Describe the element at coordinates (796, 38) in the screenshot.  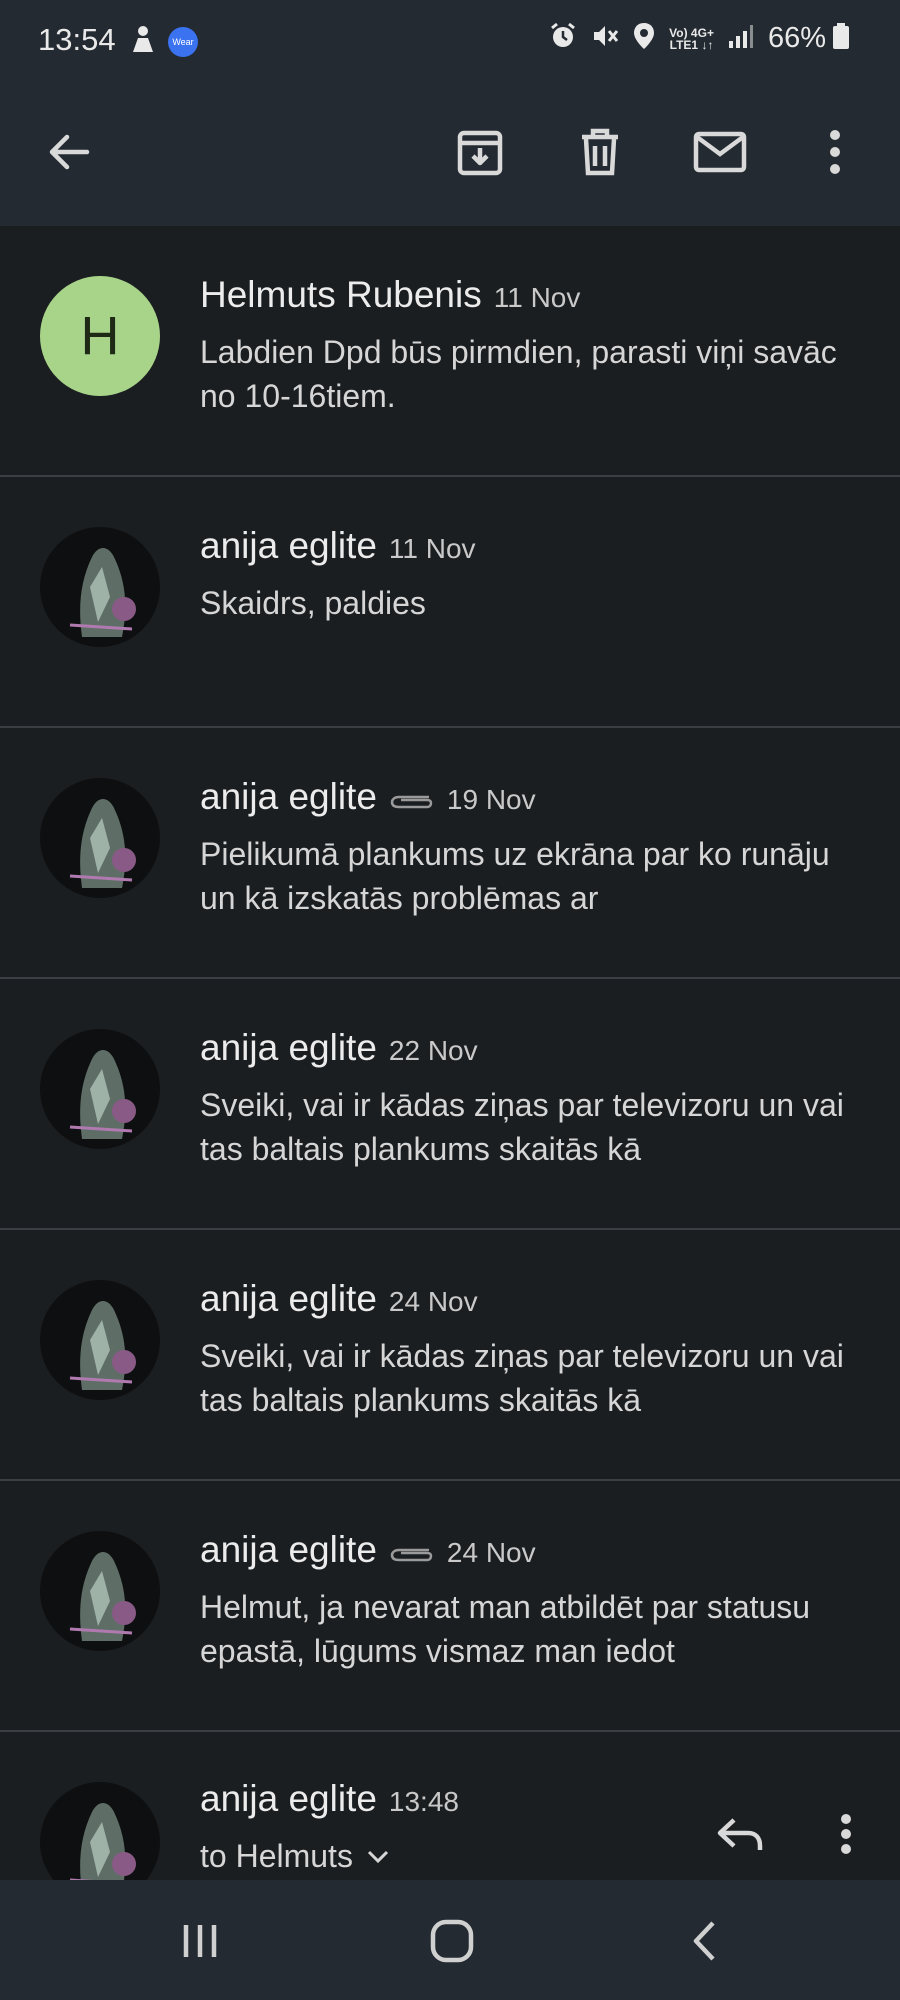
I see `battery-percent: 66%` at that location.